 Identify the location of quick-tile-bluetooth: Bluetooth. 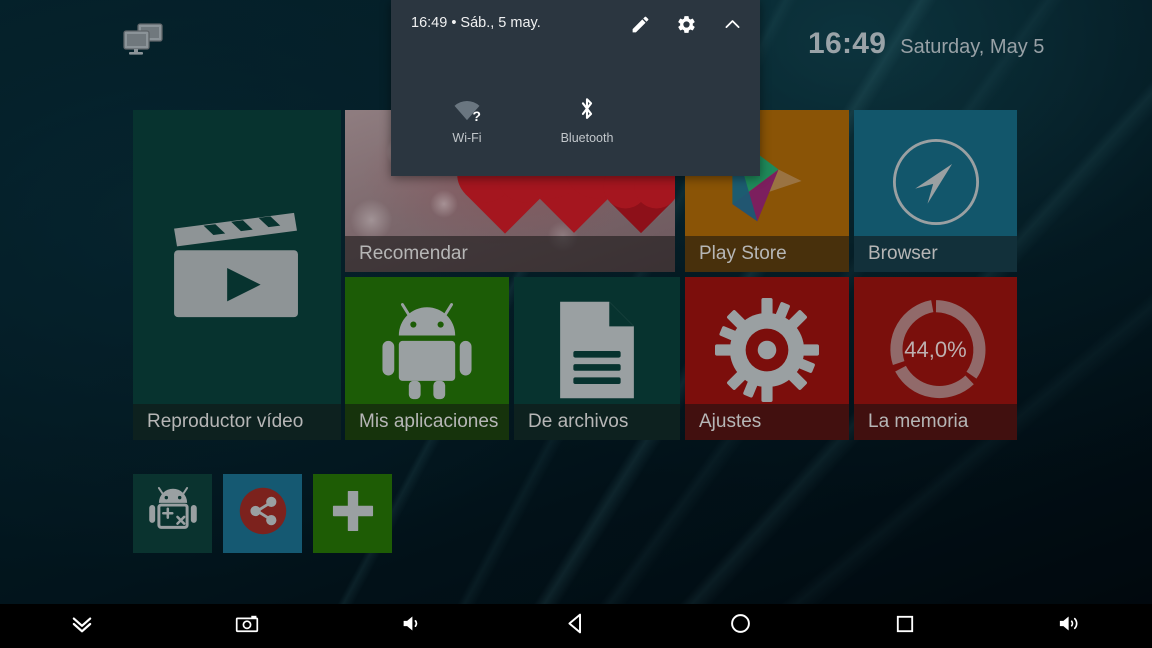
(587, 120).